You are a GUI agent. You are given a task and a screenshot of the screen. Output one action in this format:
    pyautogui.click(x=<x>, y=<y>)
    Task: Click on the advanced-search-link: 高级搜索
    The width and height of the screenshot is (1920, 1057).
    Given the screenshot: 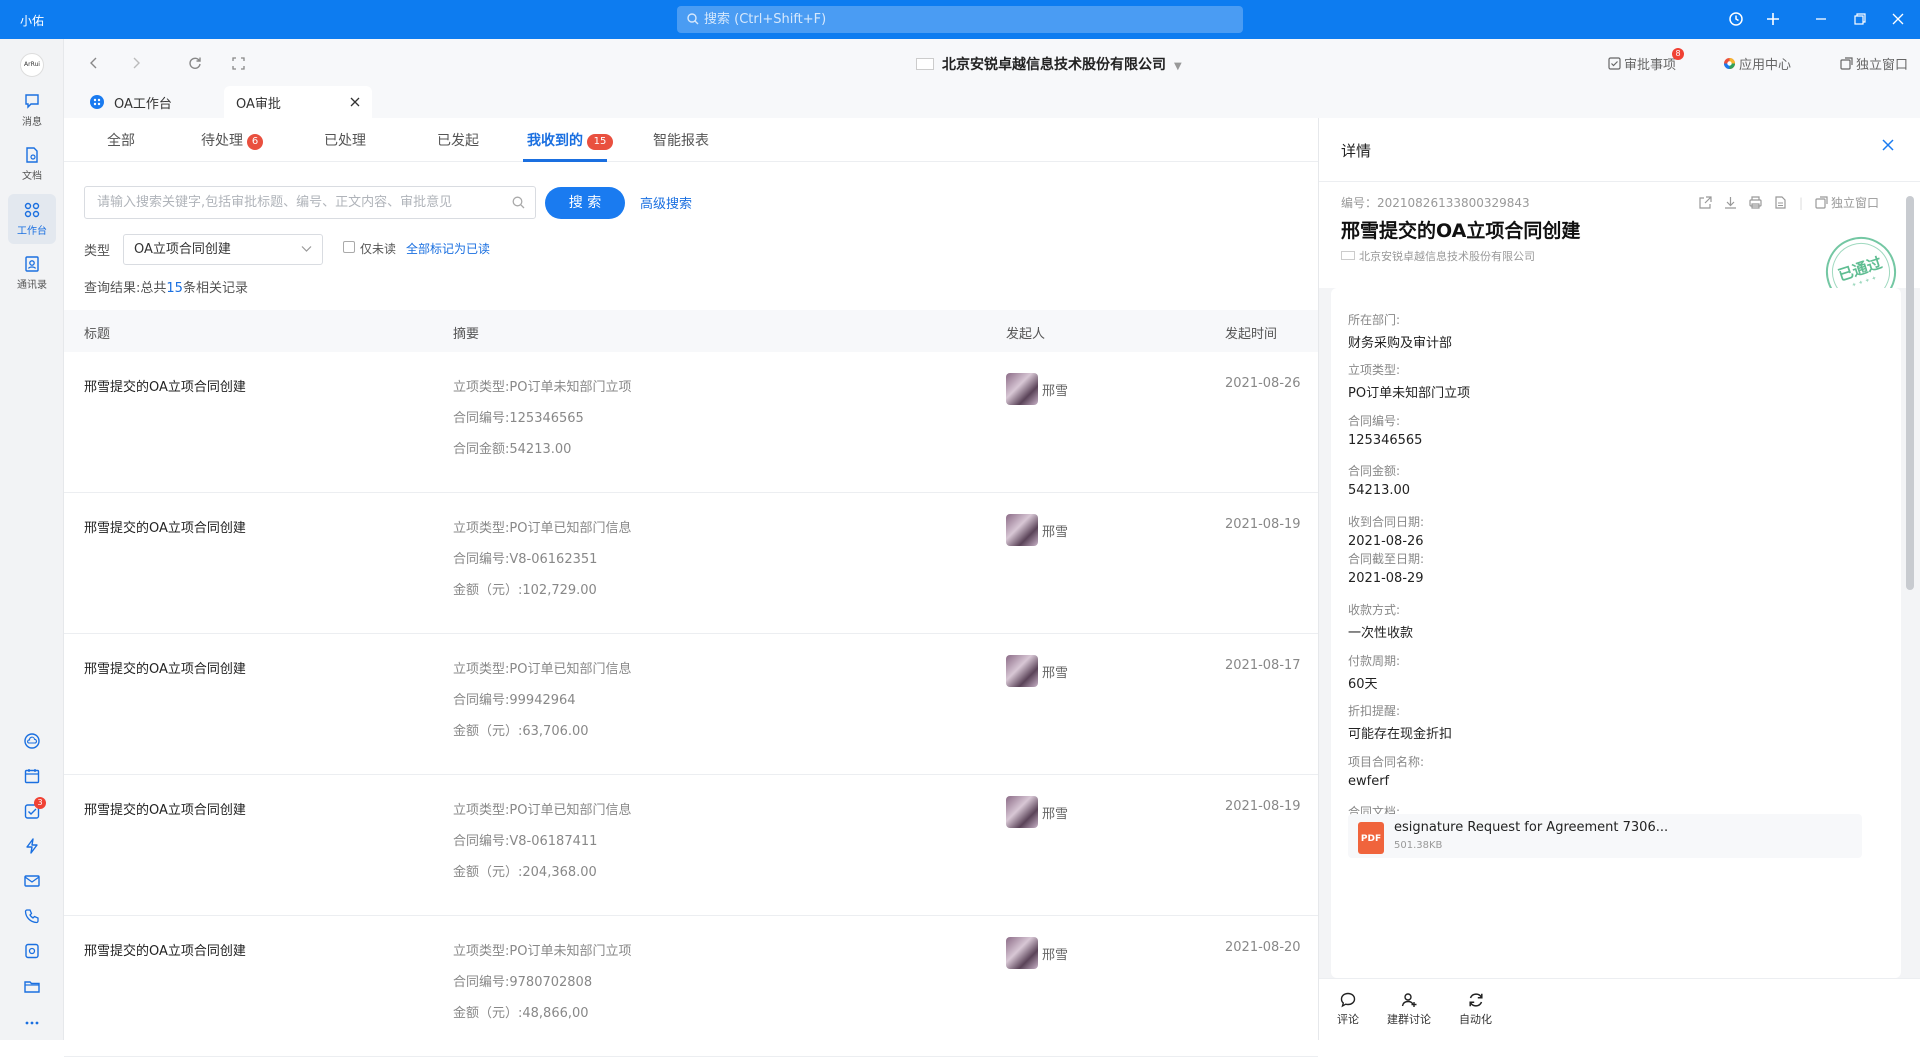 What is the action you would take?
    pyautogui.click(x=666, y=202)
    